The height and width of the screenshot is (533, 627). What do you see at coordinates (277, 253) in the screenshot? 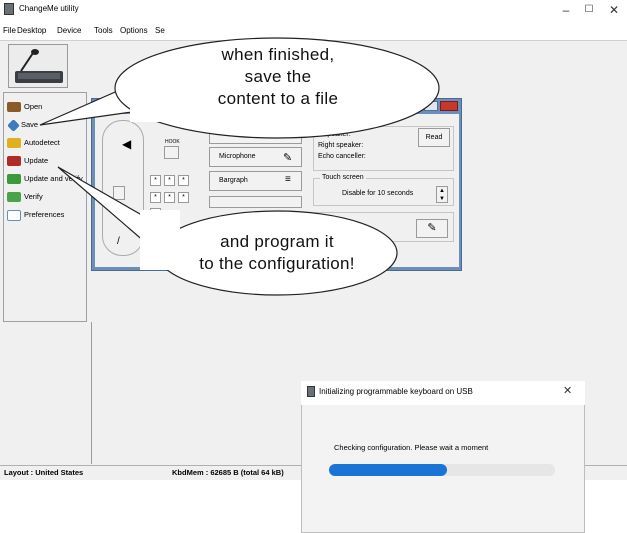
I see `callout-bottom-text: and program it to the configuration!` at bounding box center [277, 253].